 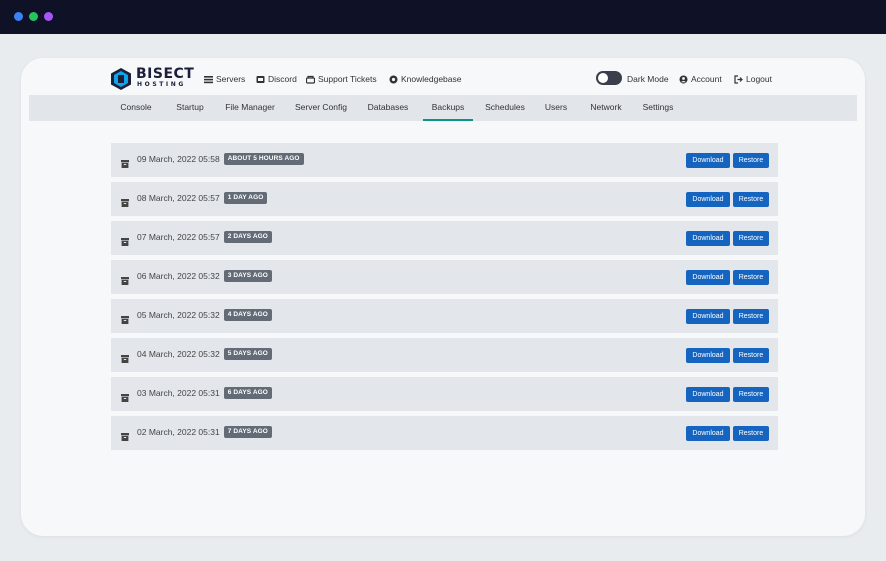 I want to click on nav-account: Account, so click(x=700, y=79).